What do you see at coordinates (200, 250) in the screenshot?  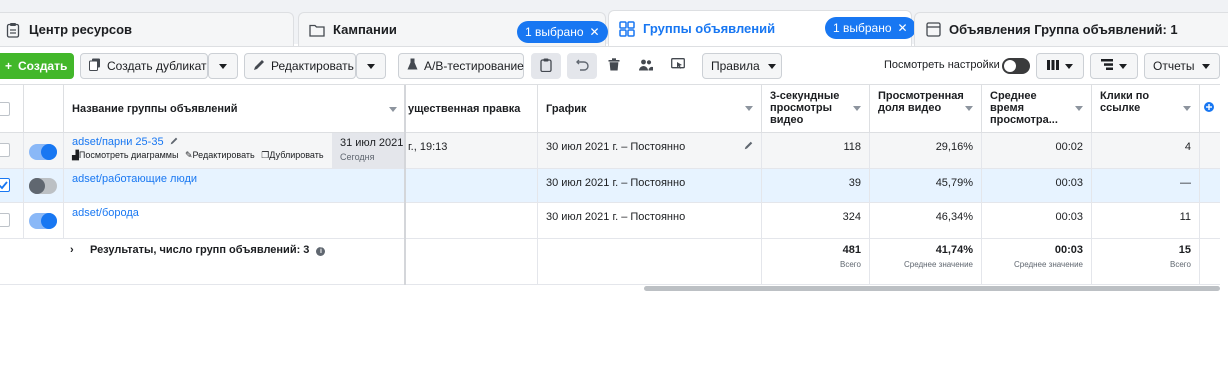 I see `summary-label: Результаты, число групп объявлений: 3` at bounding box center [200, 250].